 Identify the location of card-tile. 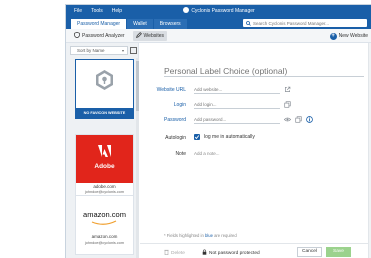
(104, 84).